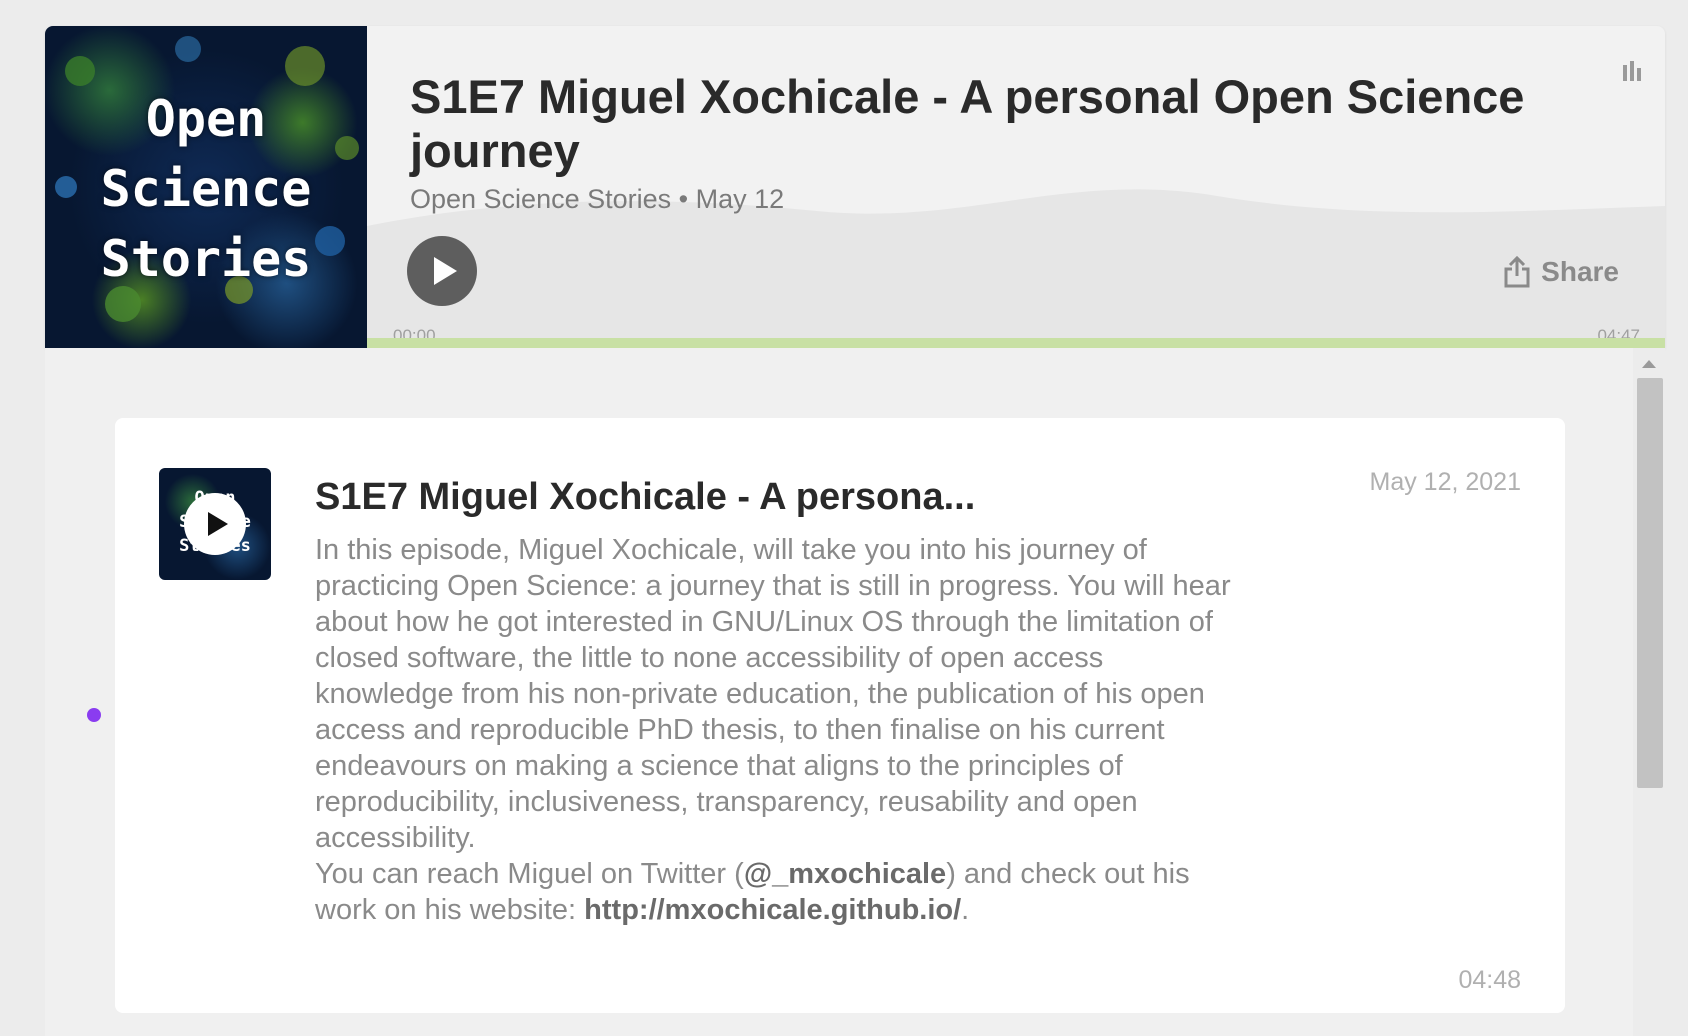 The width and height of the screenshot is (1688, 1036). I want to click on episode-play-button, so click(215, 524).